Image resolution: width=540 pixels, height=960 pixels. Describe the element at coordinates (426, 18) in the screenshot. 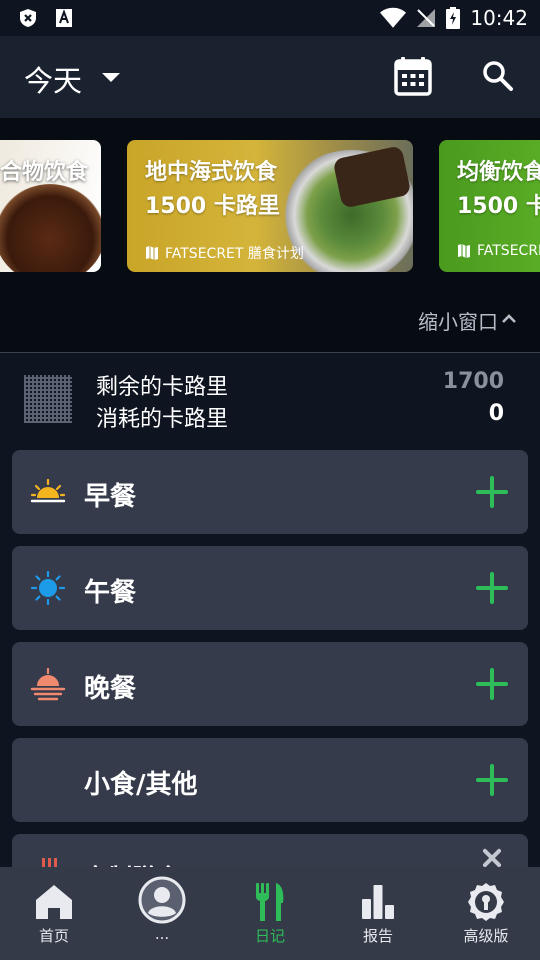

I see `no-signal-icon` at that location.